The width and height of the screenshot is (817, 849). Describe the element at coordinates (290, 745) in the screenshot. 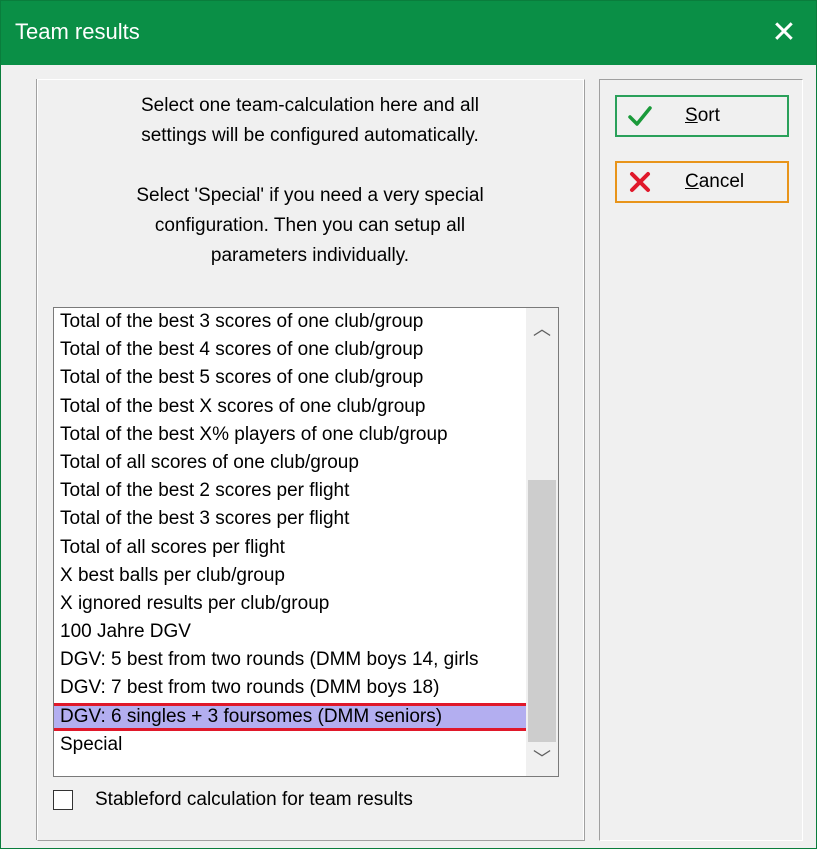

I see `list-item: Special` at that location.